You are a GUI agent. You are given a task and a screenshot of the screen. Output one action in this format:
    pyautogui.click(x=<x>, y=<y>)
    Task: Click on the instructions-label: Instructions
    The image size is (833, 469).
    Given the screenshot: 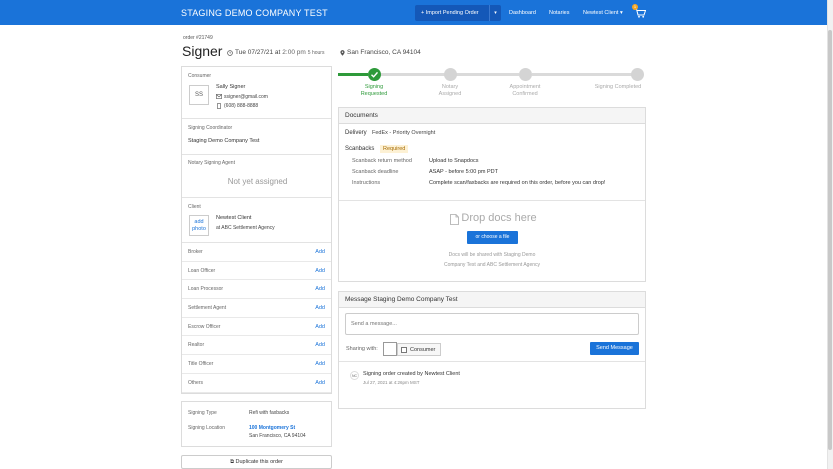 What is the action you would take?
    pyautogui.click(x=366, y=183)
    